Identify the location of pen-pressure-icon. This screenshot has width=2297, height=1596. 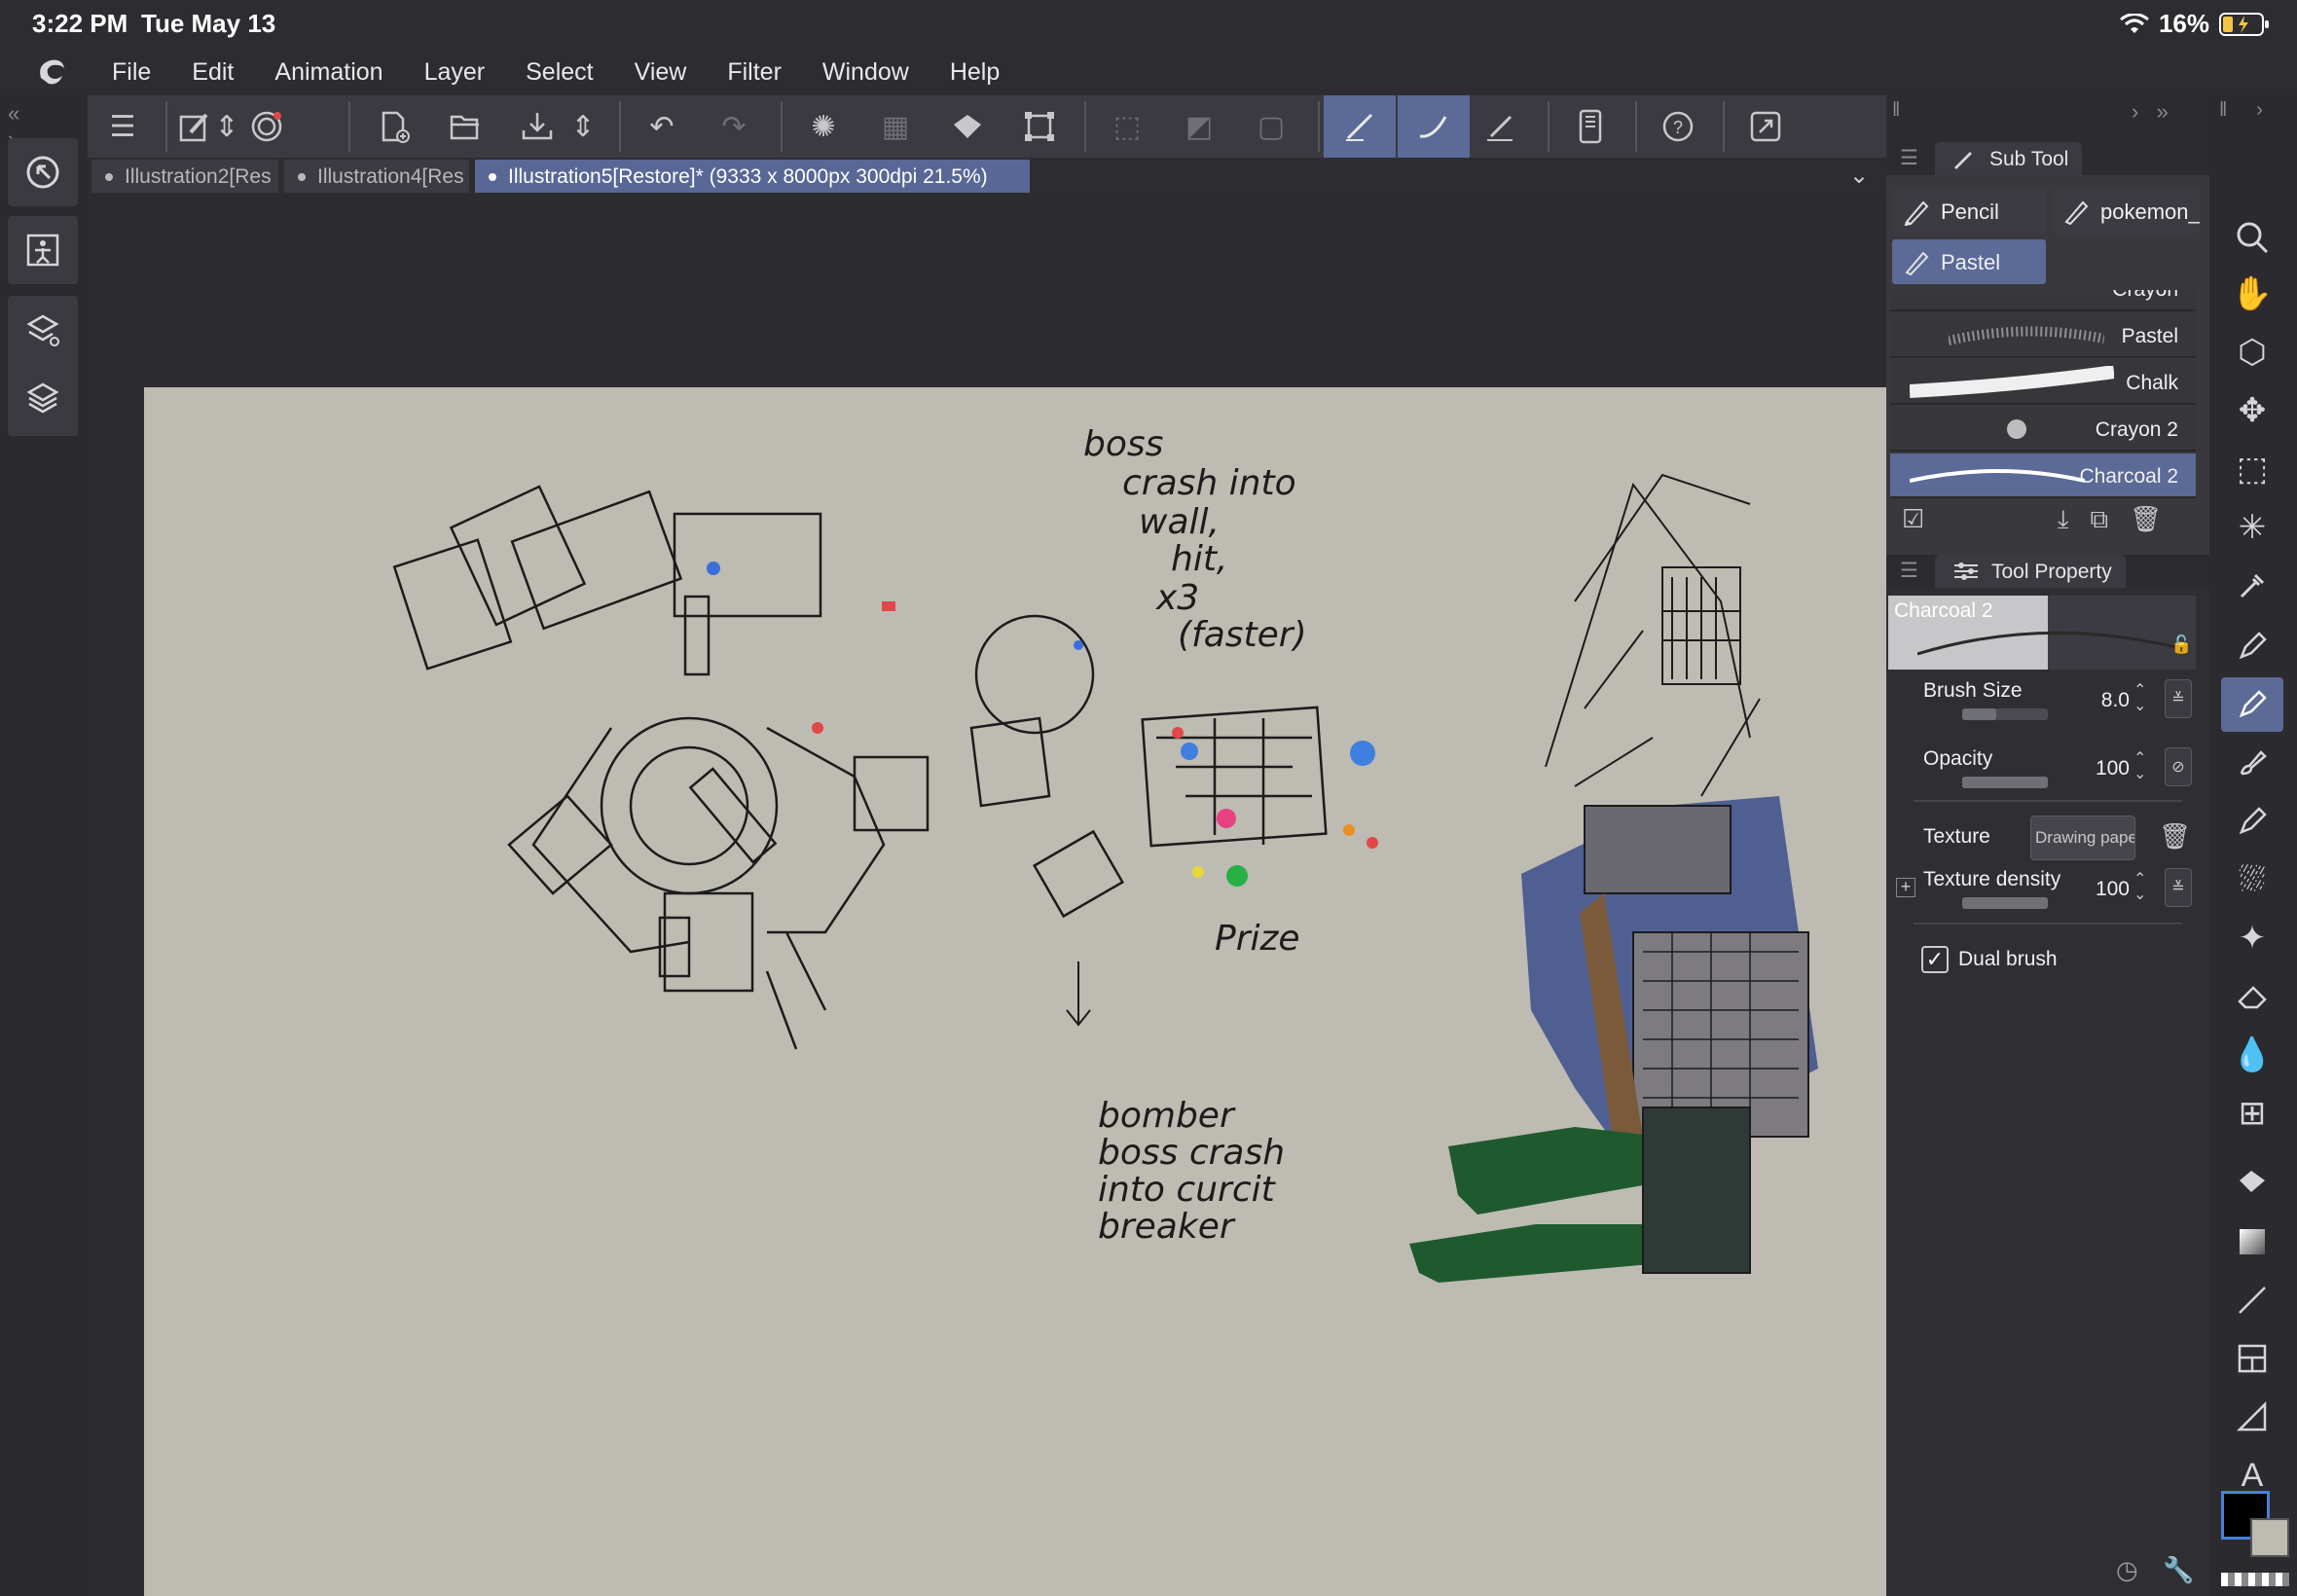
(1360, 127).